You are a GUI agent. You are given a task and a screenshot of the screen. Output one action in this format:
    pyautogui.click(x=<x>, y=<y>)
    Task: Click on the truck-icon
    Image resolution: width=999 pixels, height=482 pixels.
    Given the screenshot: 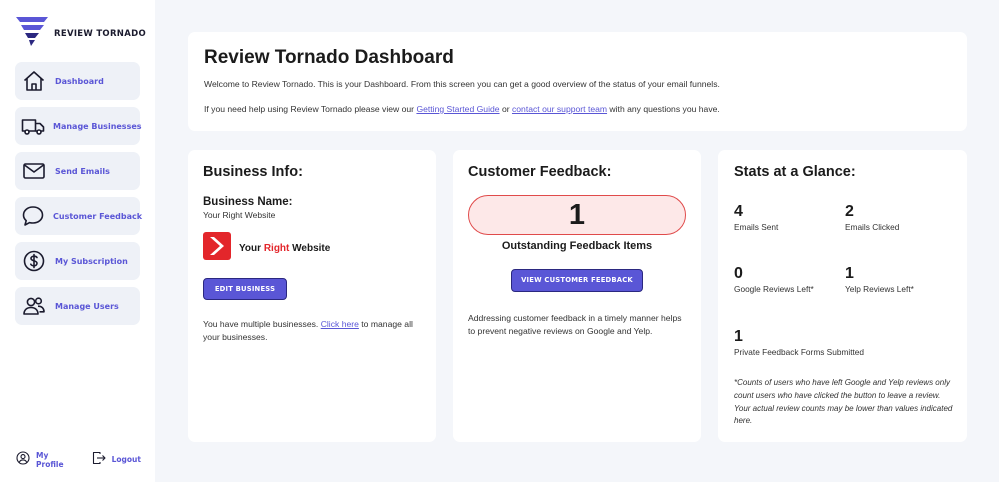 What is the action you would take?
    pyautogui.click(x=33, y=126)
    